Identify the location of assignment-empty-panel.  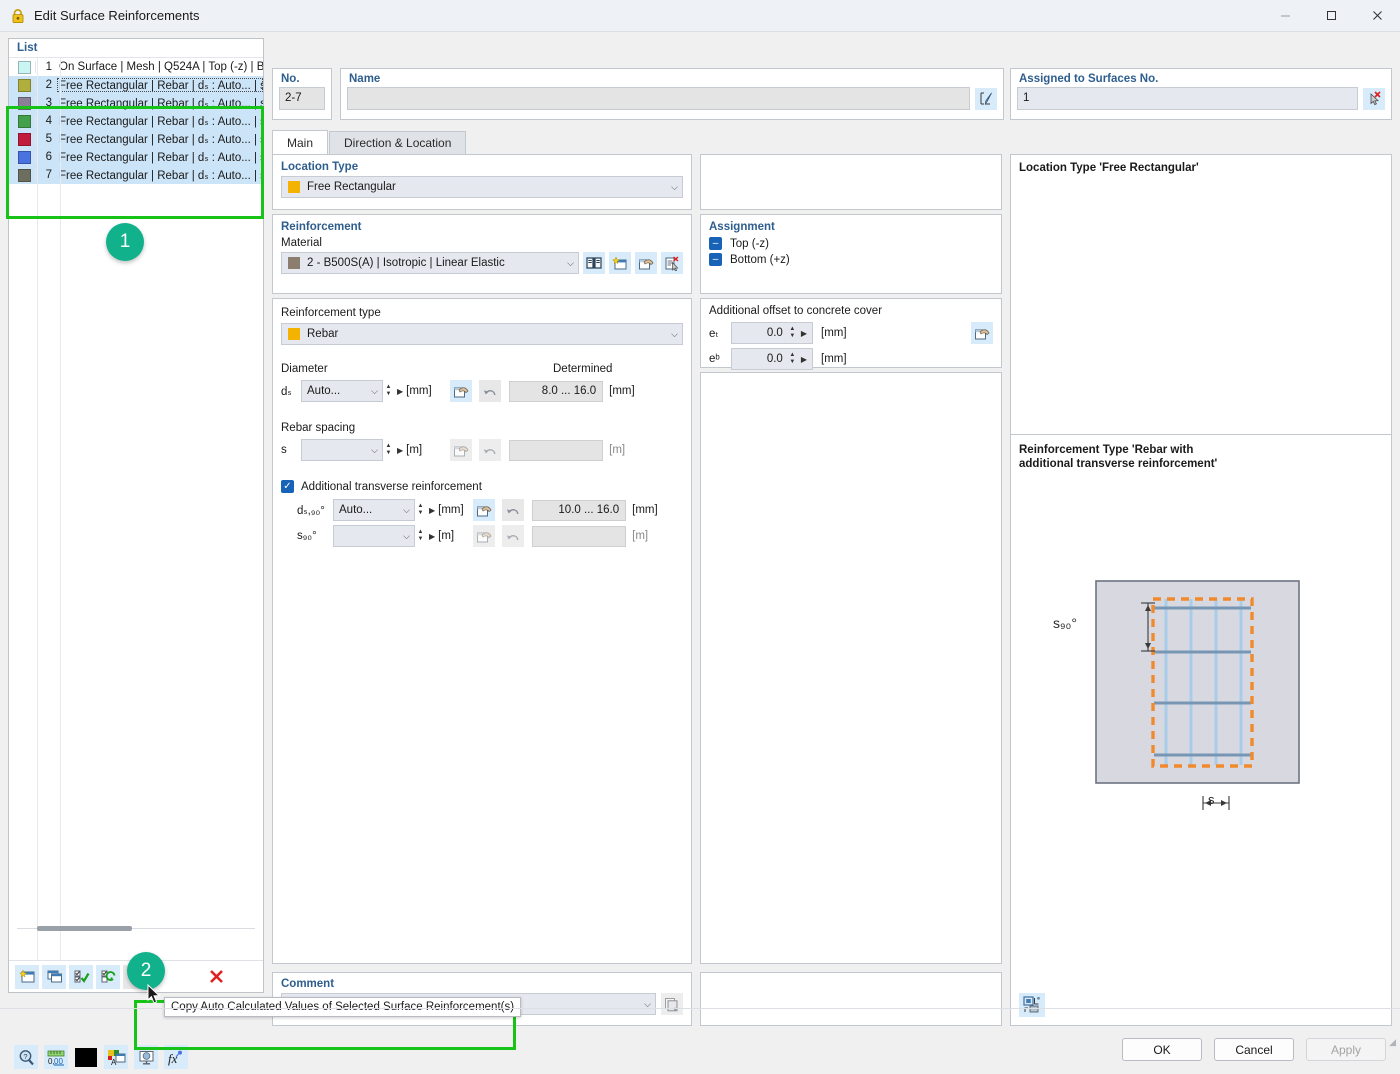
(851, 182).